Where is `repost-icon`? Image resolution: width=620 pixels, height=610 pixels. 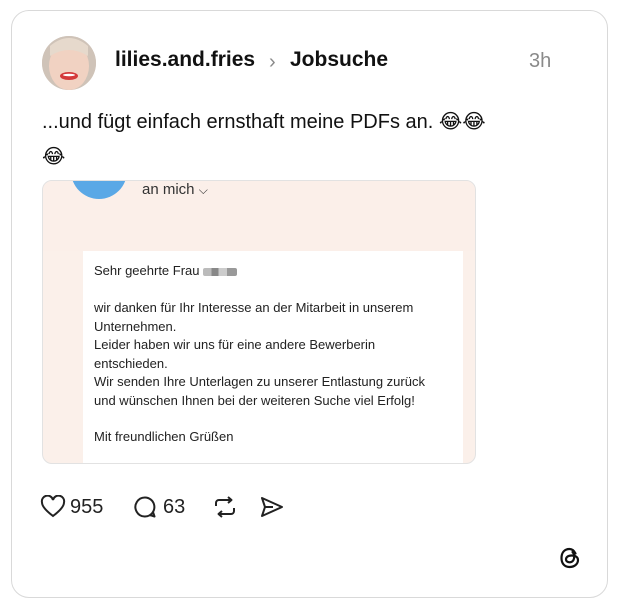 repost-icon is located at coordinates (225, 507).